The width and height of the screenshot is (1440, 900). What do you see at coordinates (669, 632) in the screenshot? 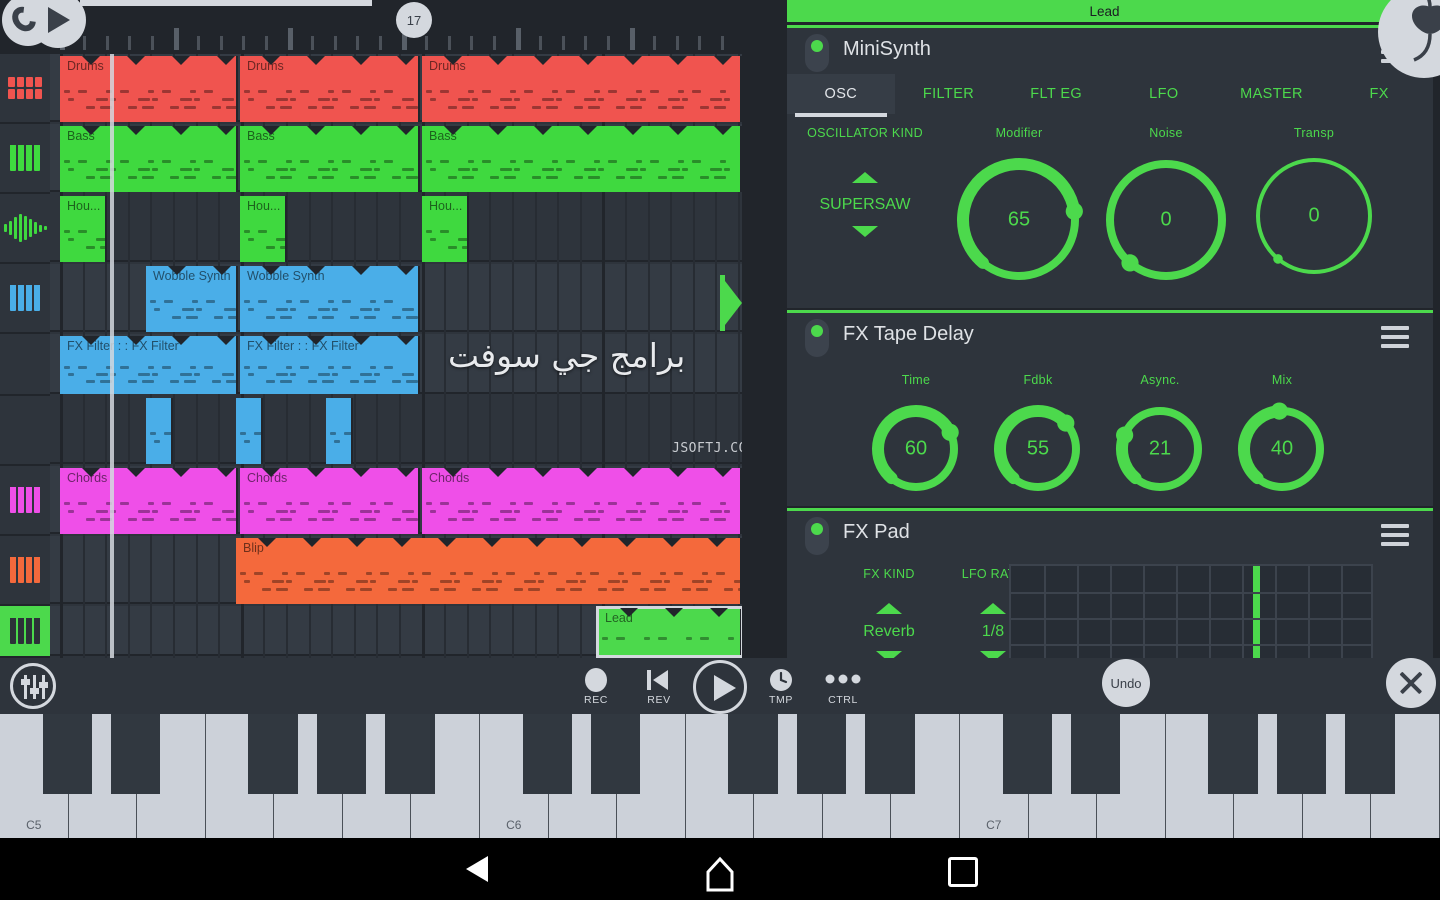
I see `playlist-clip: Lead` at bounding box center [669, 632].